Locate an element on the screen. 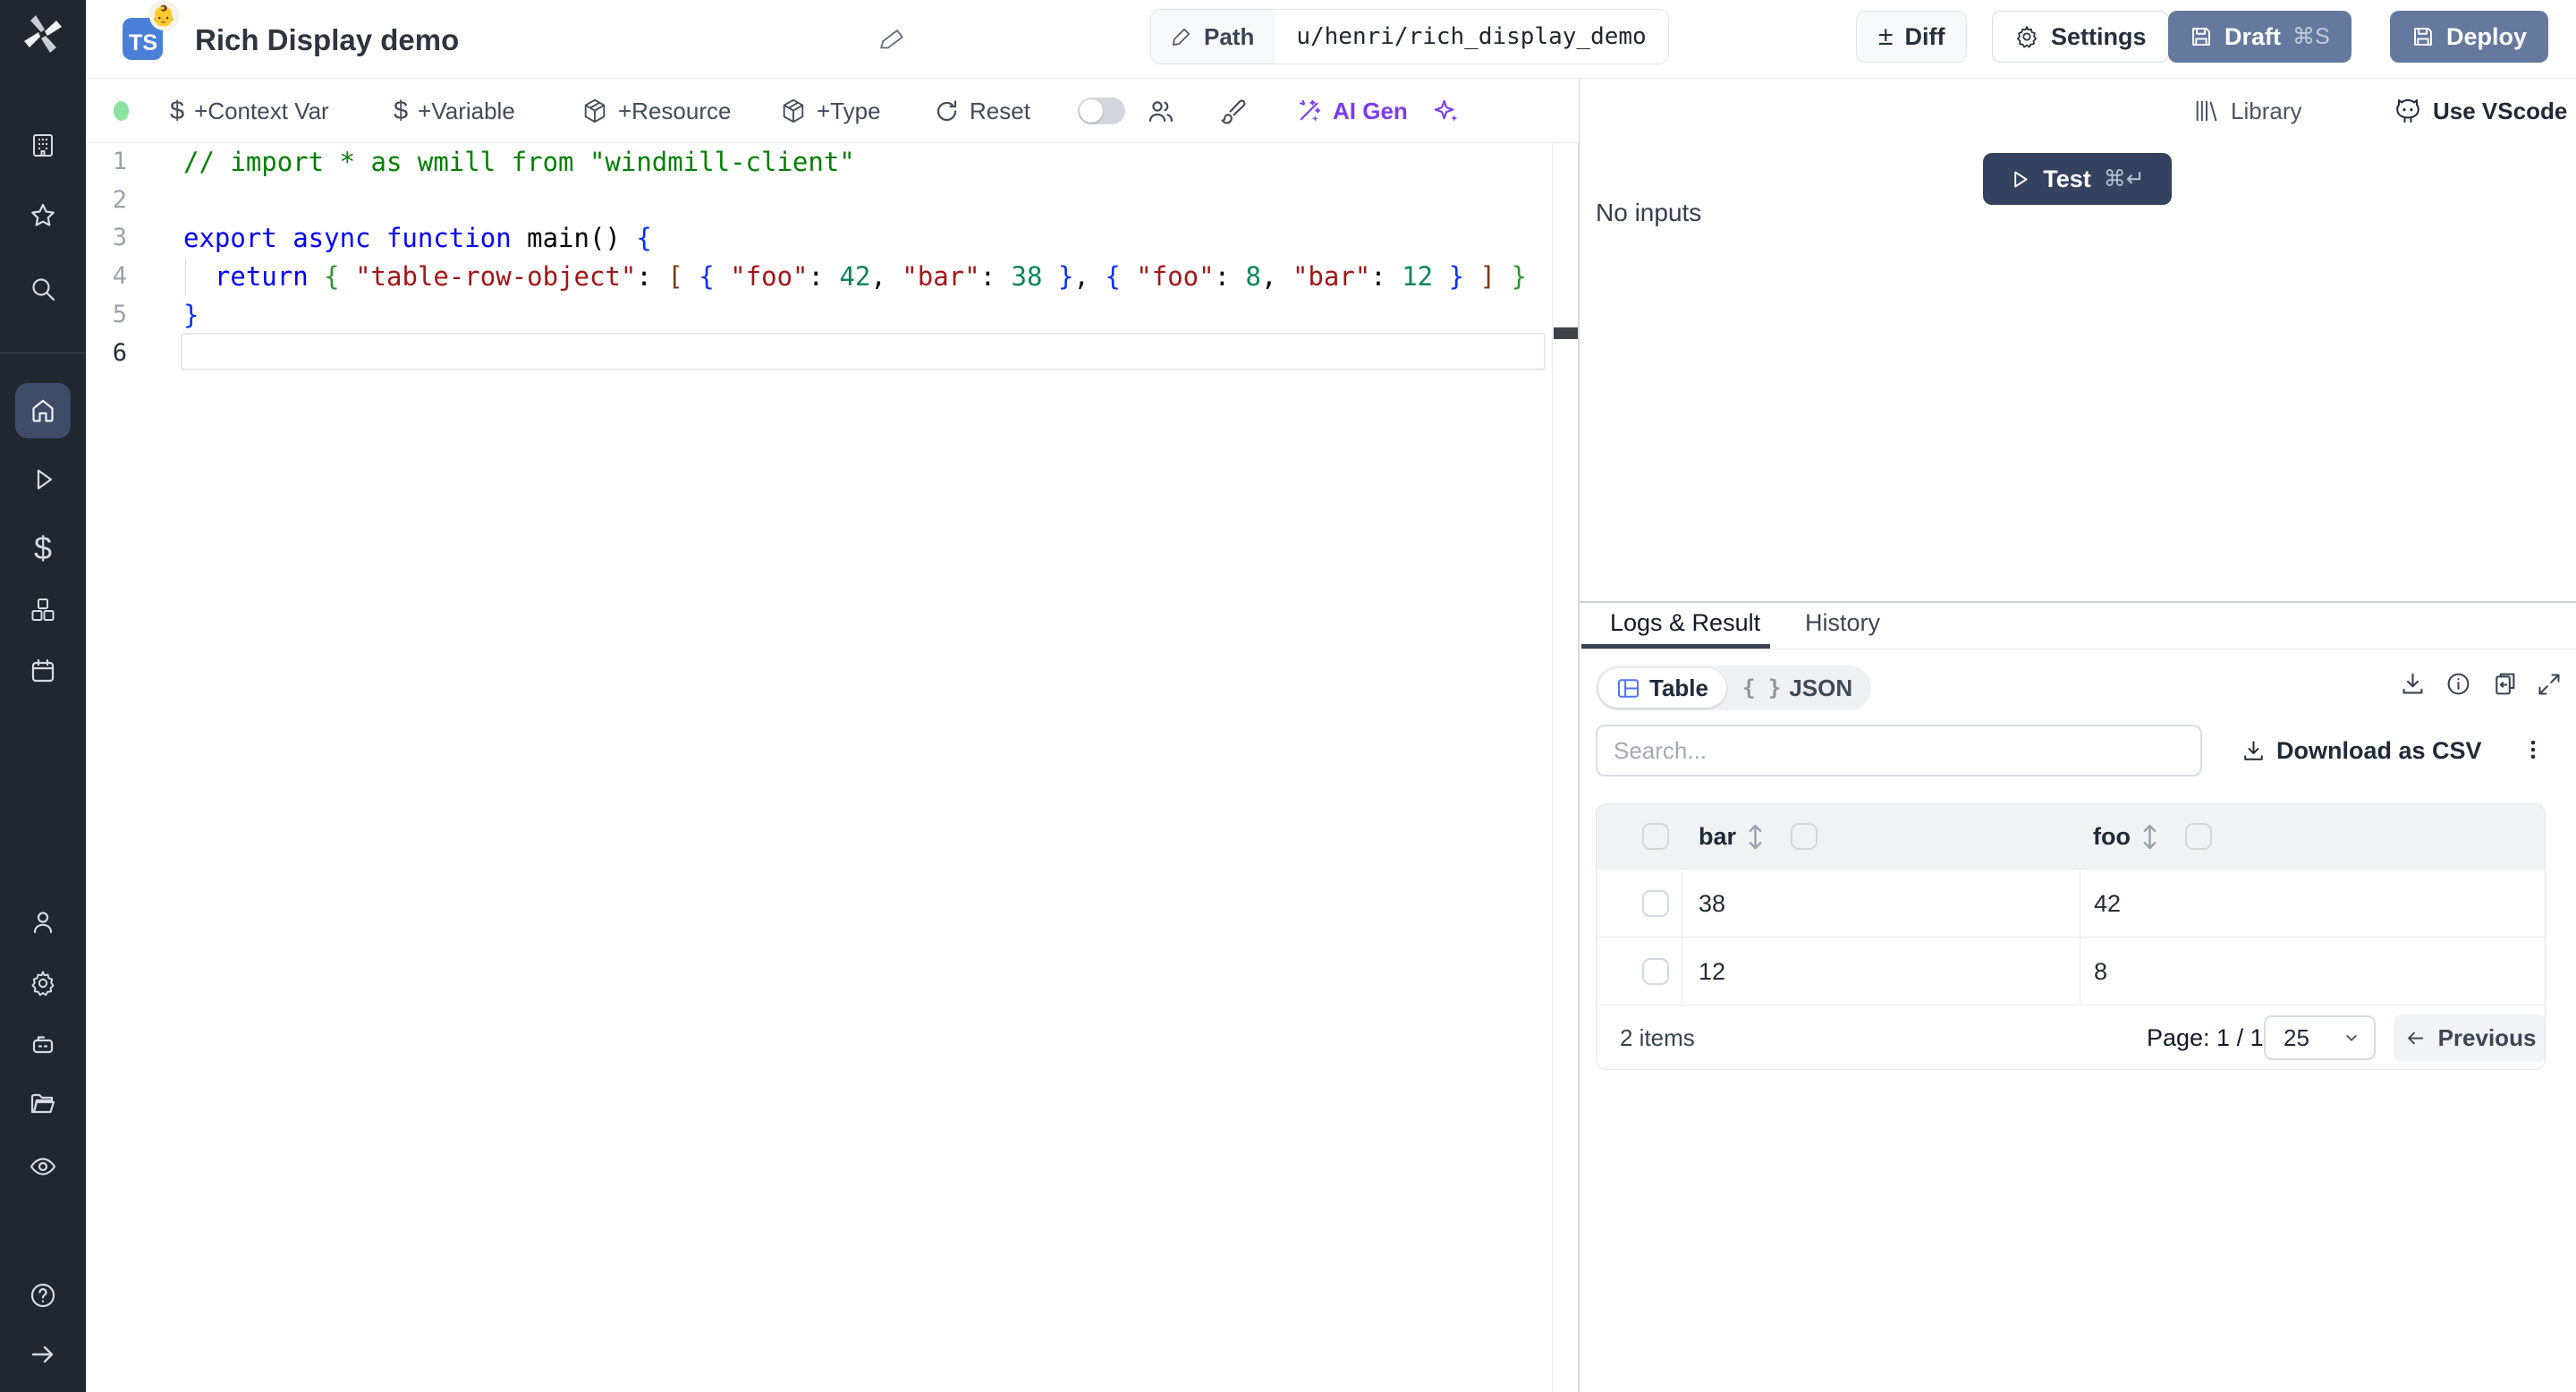 Image resolution: width=2576 pixels, height=1392 pixels. table-icon is located at coordinates (1628, 688).